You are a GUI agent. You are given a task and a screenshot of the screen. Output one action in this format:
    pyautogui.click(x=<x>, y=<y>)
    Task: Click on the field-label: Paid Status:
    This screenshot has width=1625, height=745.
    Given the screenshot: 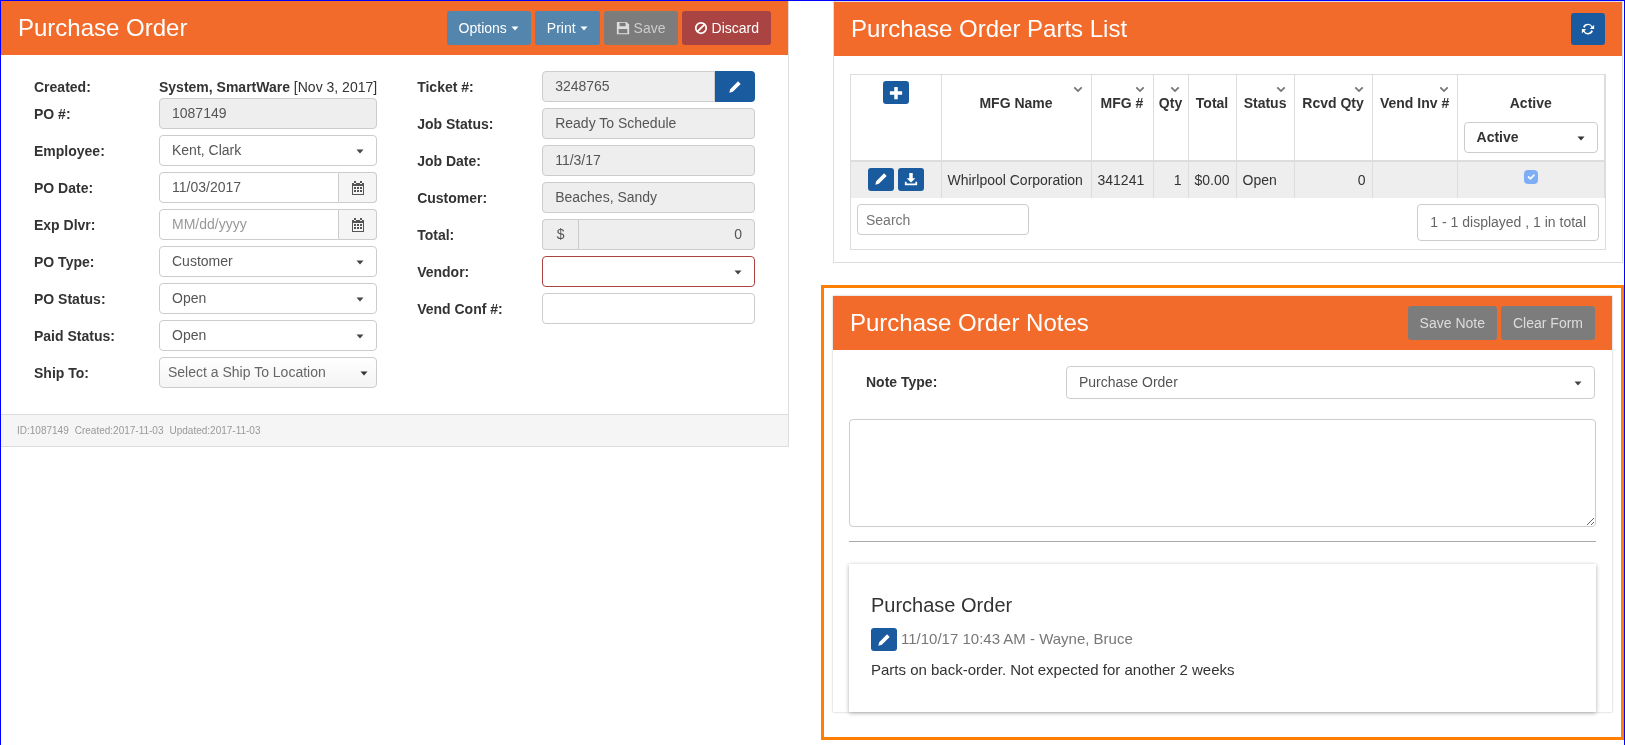 What is the action you would take?
    pyautogui.click(x=75, y=336)
    